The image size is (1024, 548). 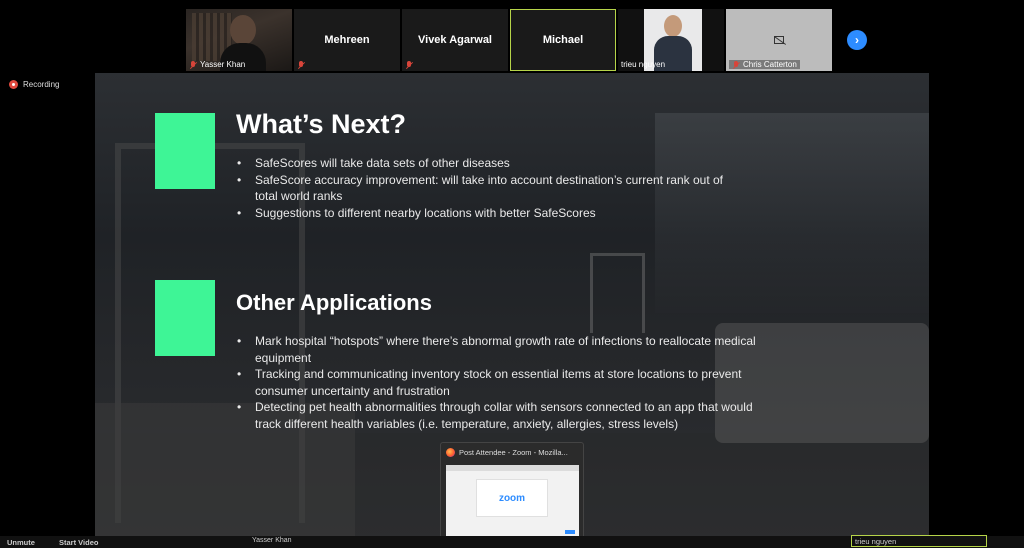 I want to click on background-frame, so click(x=617, y=293).